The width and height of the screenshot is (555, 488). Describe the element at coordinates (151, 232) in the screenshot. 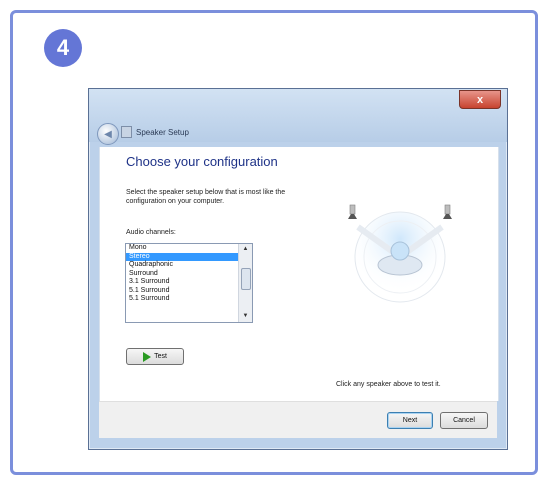

I see `audio-channels-label: Audio channels:` at that location.